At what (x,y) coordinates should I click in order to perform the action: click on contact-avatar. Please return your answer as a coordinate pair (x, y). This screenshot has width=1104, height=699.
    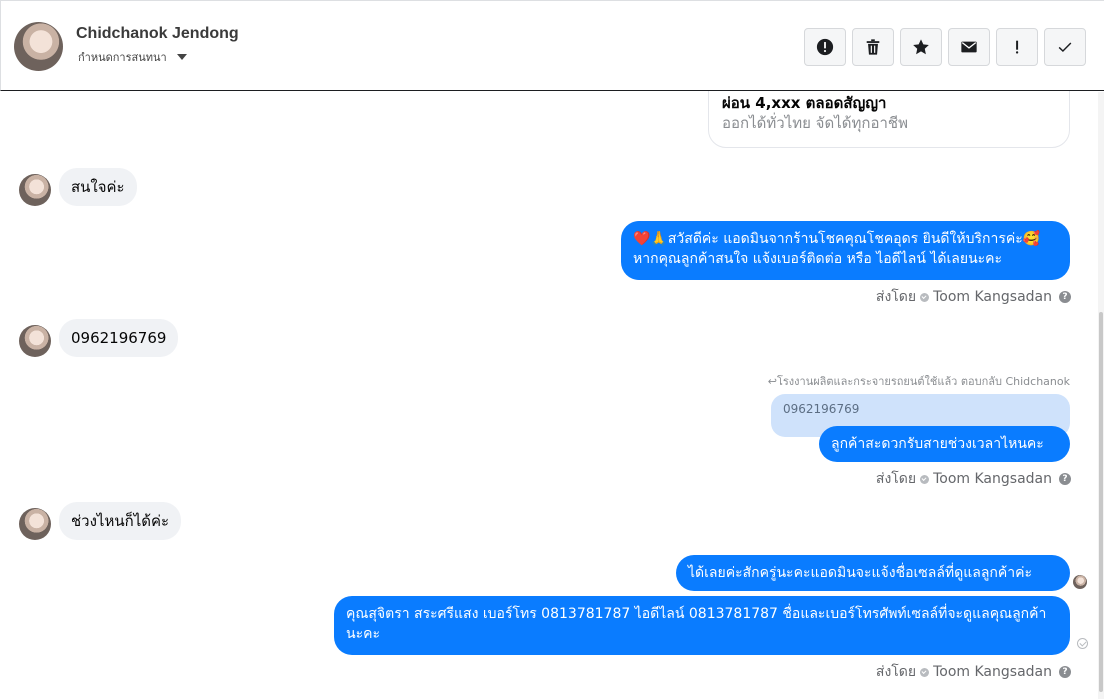
    Looking at the image, I should click on (38, 46).